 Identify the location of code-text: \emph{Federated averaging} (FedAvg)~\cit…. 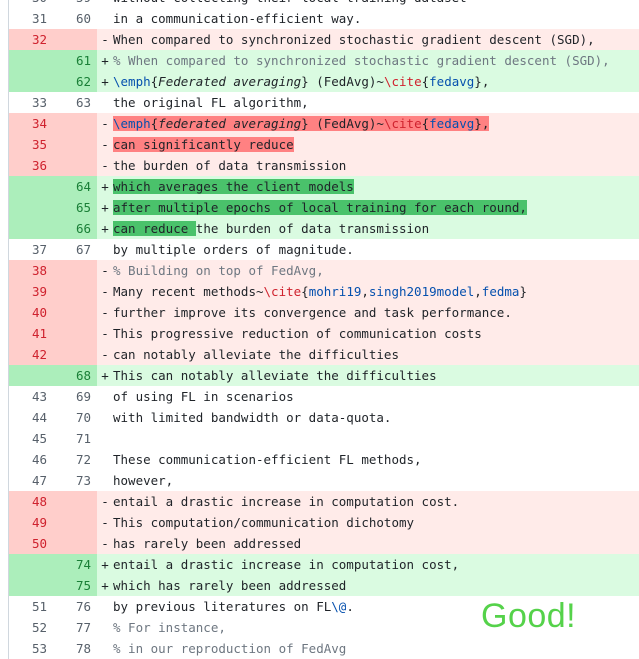
(301, 81).